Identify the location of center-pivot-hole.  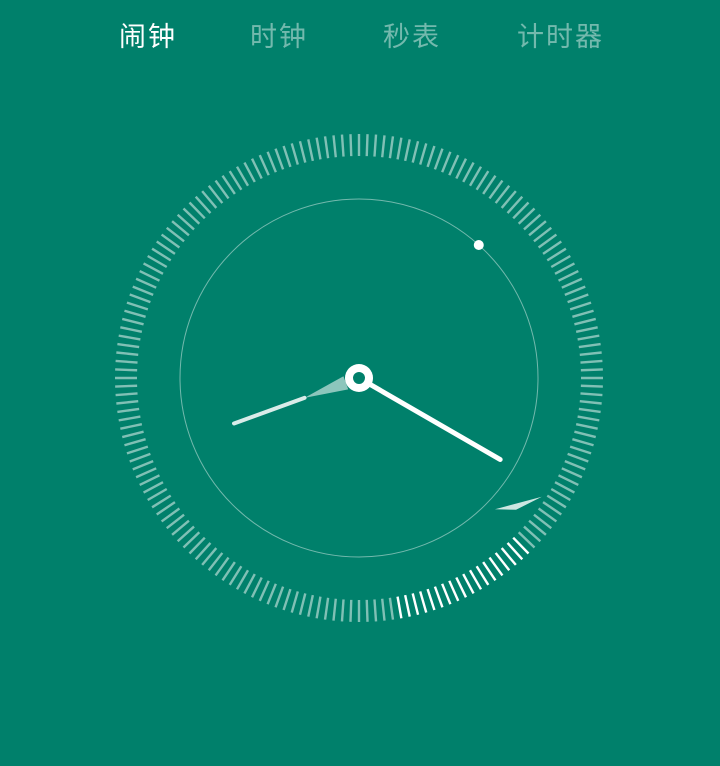
(359, 378).